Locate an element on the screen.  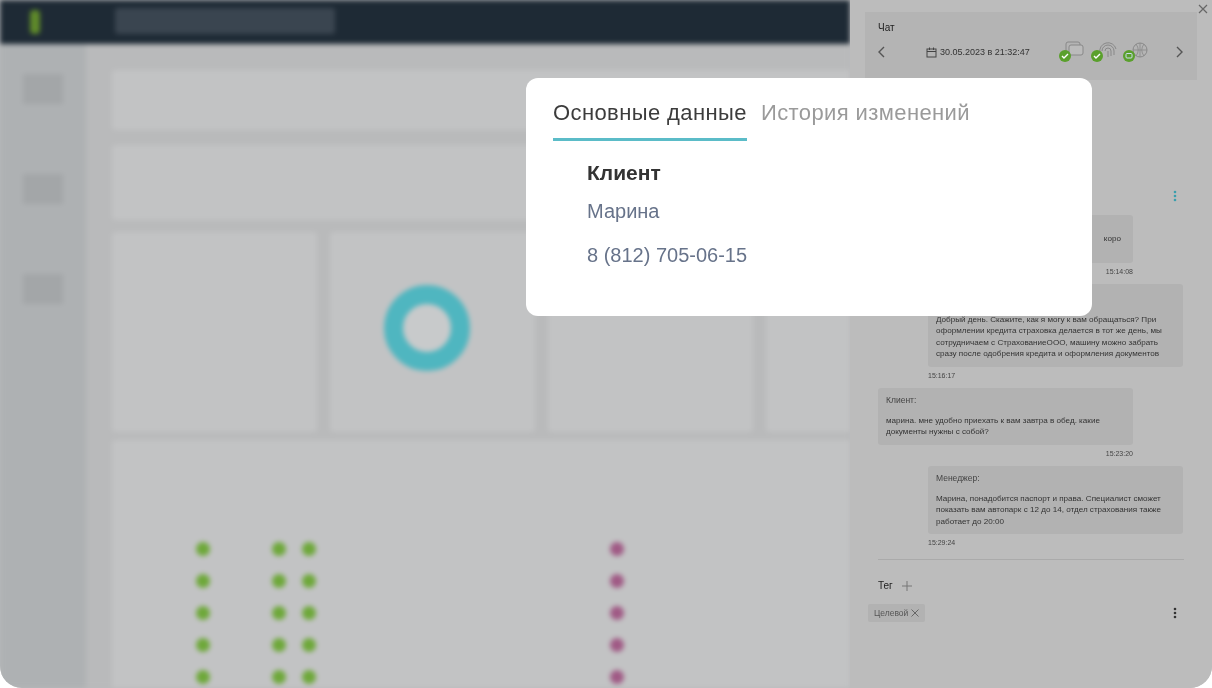
message-text: коро is located at coordinates (1112, 239).